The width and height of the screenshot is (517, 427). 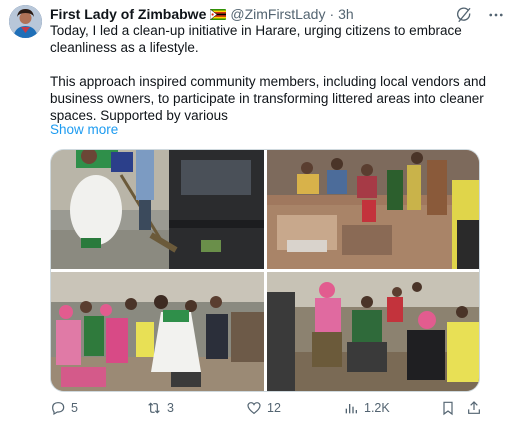 I want to click on reply-count: 5, so click(x=74, y=408).